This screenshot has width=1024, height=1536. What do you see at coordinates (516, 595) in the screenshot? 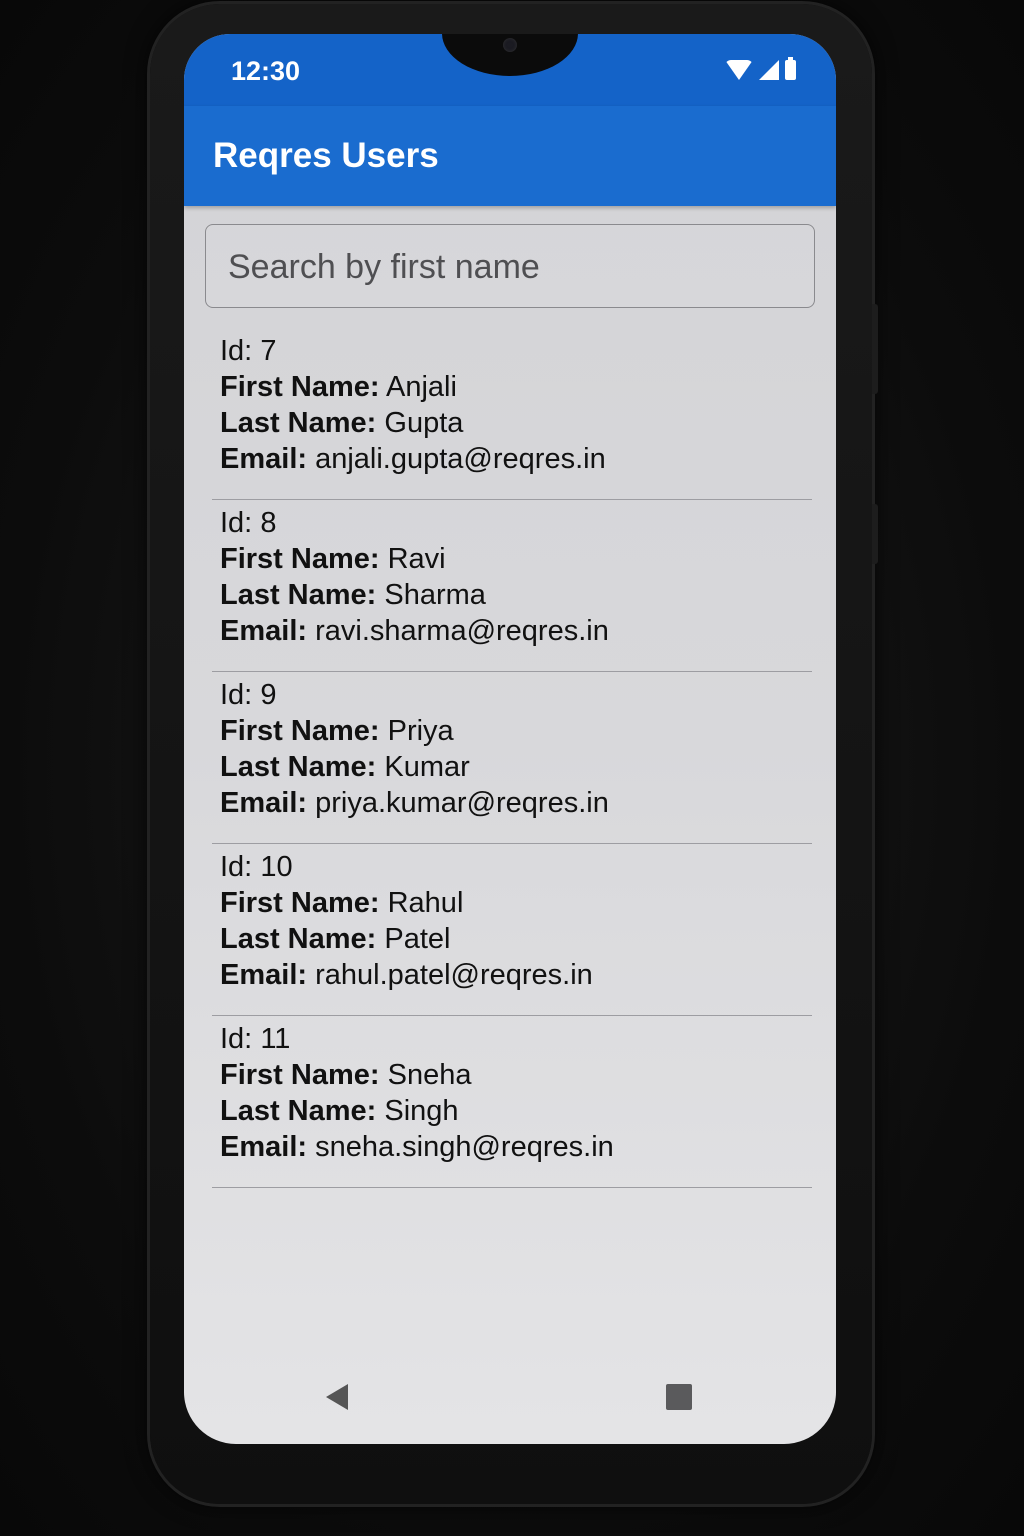
I see `last-name-line: Last Name: Sharma` at bounding box center [516, 595].